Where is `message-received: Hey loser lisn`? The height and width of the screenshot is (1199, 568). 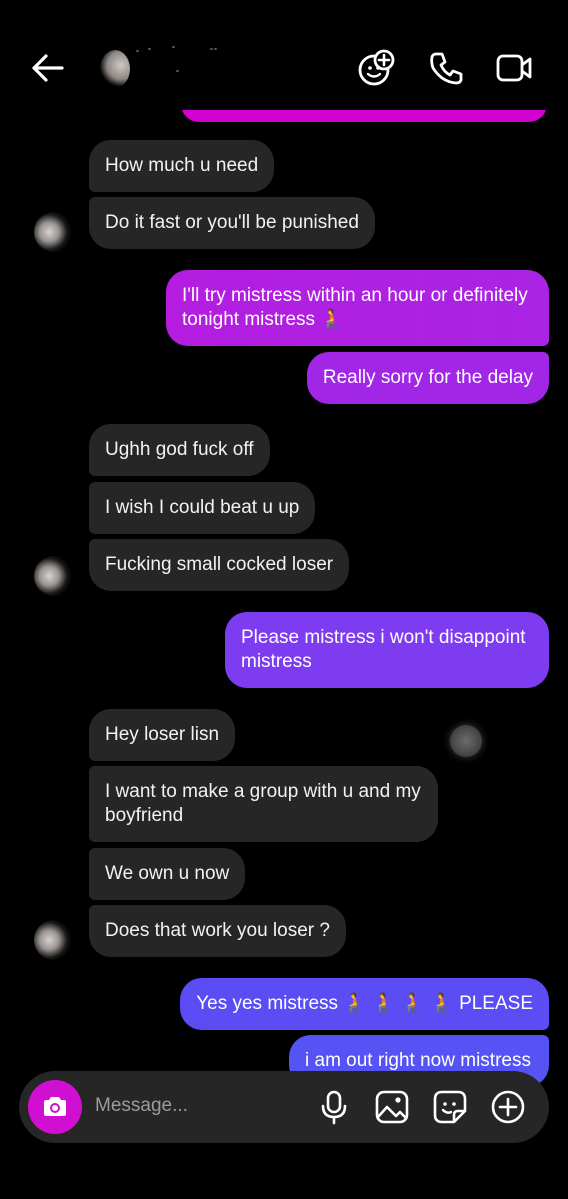 message-received: Hey loser lisn is located at coordinates (162, 735).